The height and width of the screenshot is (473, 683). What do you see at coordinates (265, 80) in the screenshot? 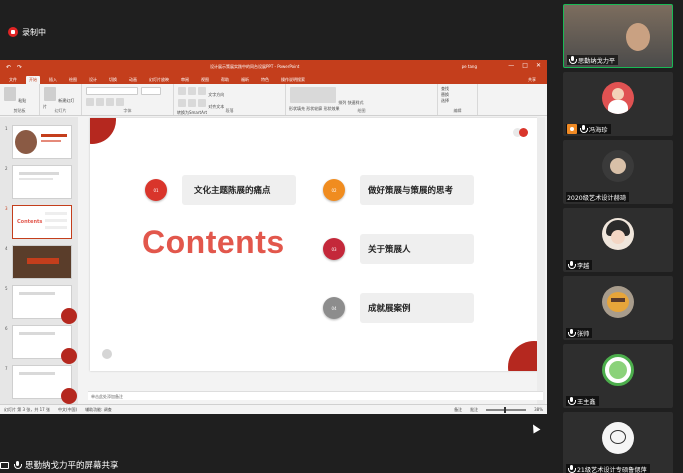
I see `tab-features: 特色` at bounding box center [265, 80].